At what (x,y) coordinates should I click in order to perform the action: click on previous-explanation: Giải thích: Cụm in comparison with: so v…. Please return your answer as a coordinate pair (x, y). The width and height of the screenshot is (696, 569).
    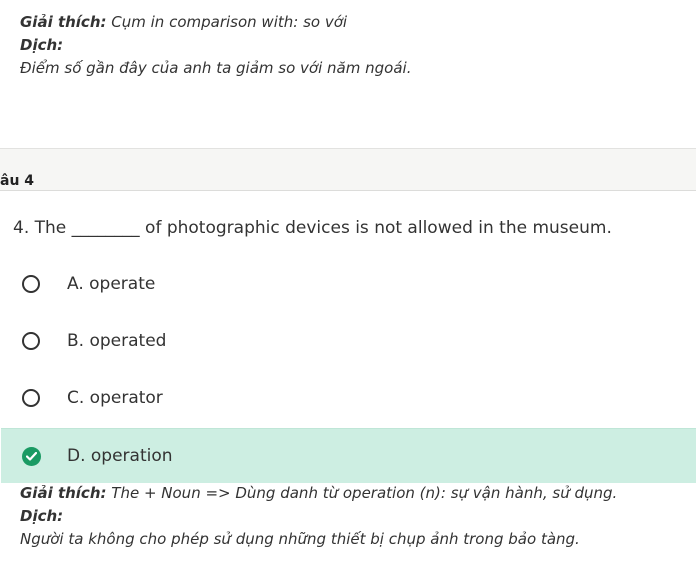
    Looking at the image, I should click on (215, 45).